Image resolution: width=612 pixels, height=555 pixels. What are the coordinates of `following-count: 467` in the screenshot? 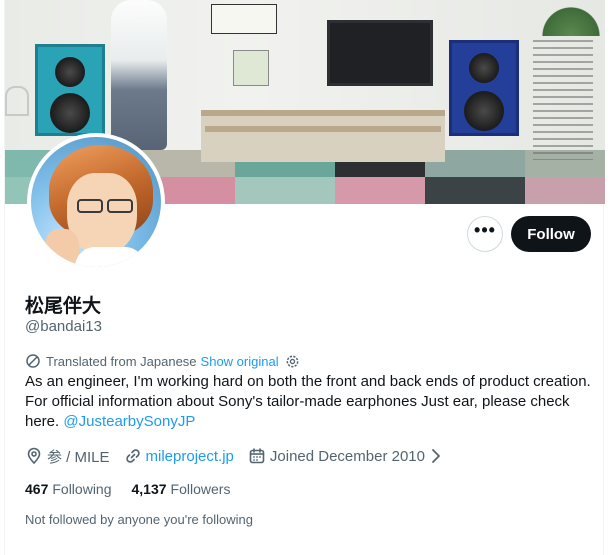 It's located at (37, 489).